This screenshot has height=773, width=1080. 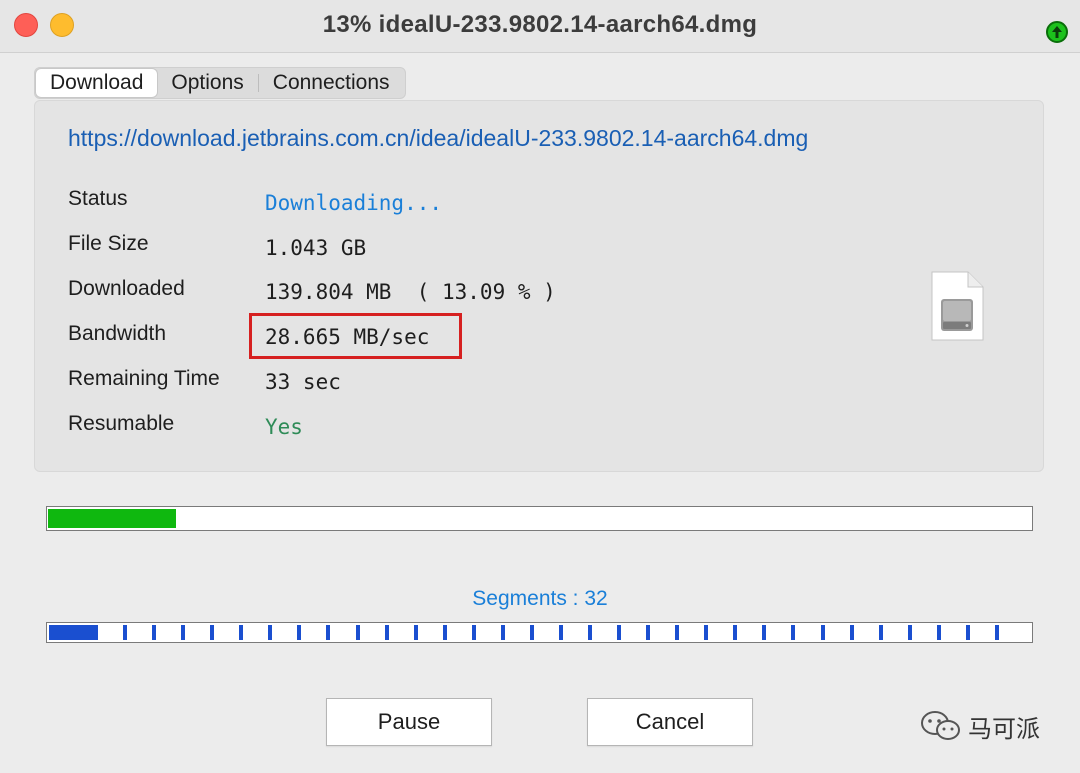 What do you see at coordinates (1004, 728) in the screenshot?
I see `watermark-text: 马可派` at bounding box center [1004, 728].